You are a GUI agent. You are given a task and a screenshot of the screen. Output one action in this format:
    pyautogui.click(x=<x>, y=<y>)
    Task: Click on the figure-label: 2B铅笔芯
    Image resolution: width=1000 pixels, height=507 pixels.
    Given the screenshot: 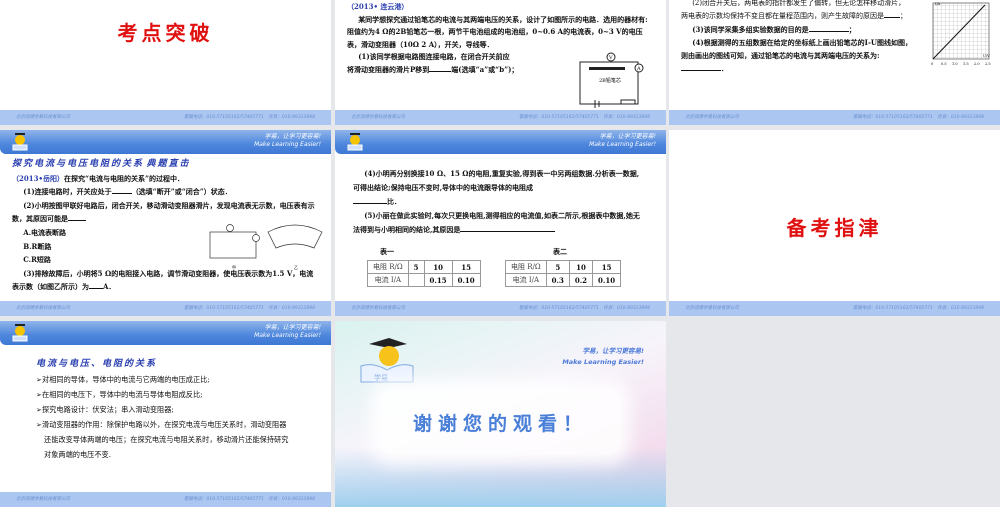 What is the action you would take?
    pyautogui.click(x=610, y=80)
    